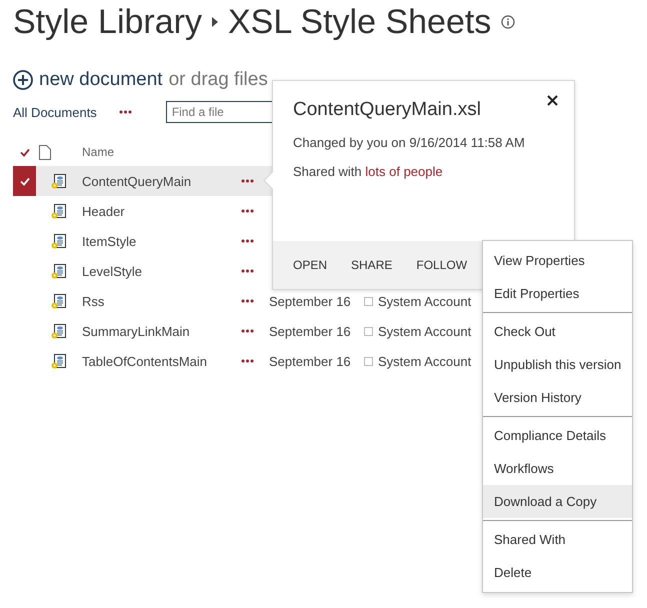 The height and width of the screenshot is (608, 647). What do you see at coordinates (160, 271) in the screenshot?
I see `file-name: LevelStyle` at bounding box center [160, 271].